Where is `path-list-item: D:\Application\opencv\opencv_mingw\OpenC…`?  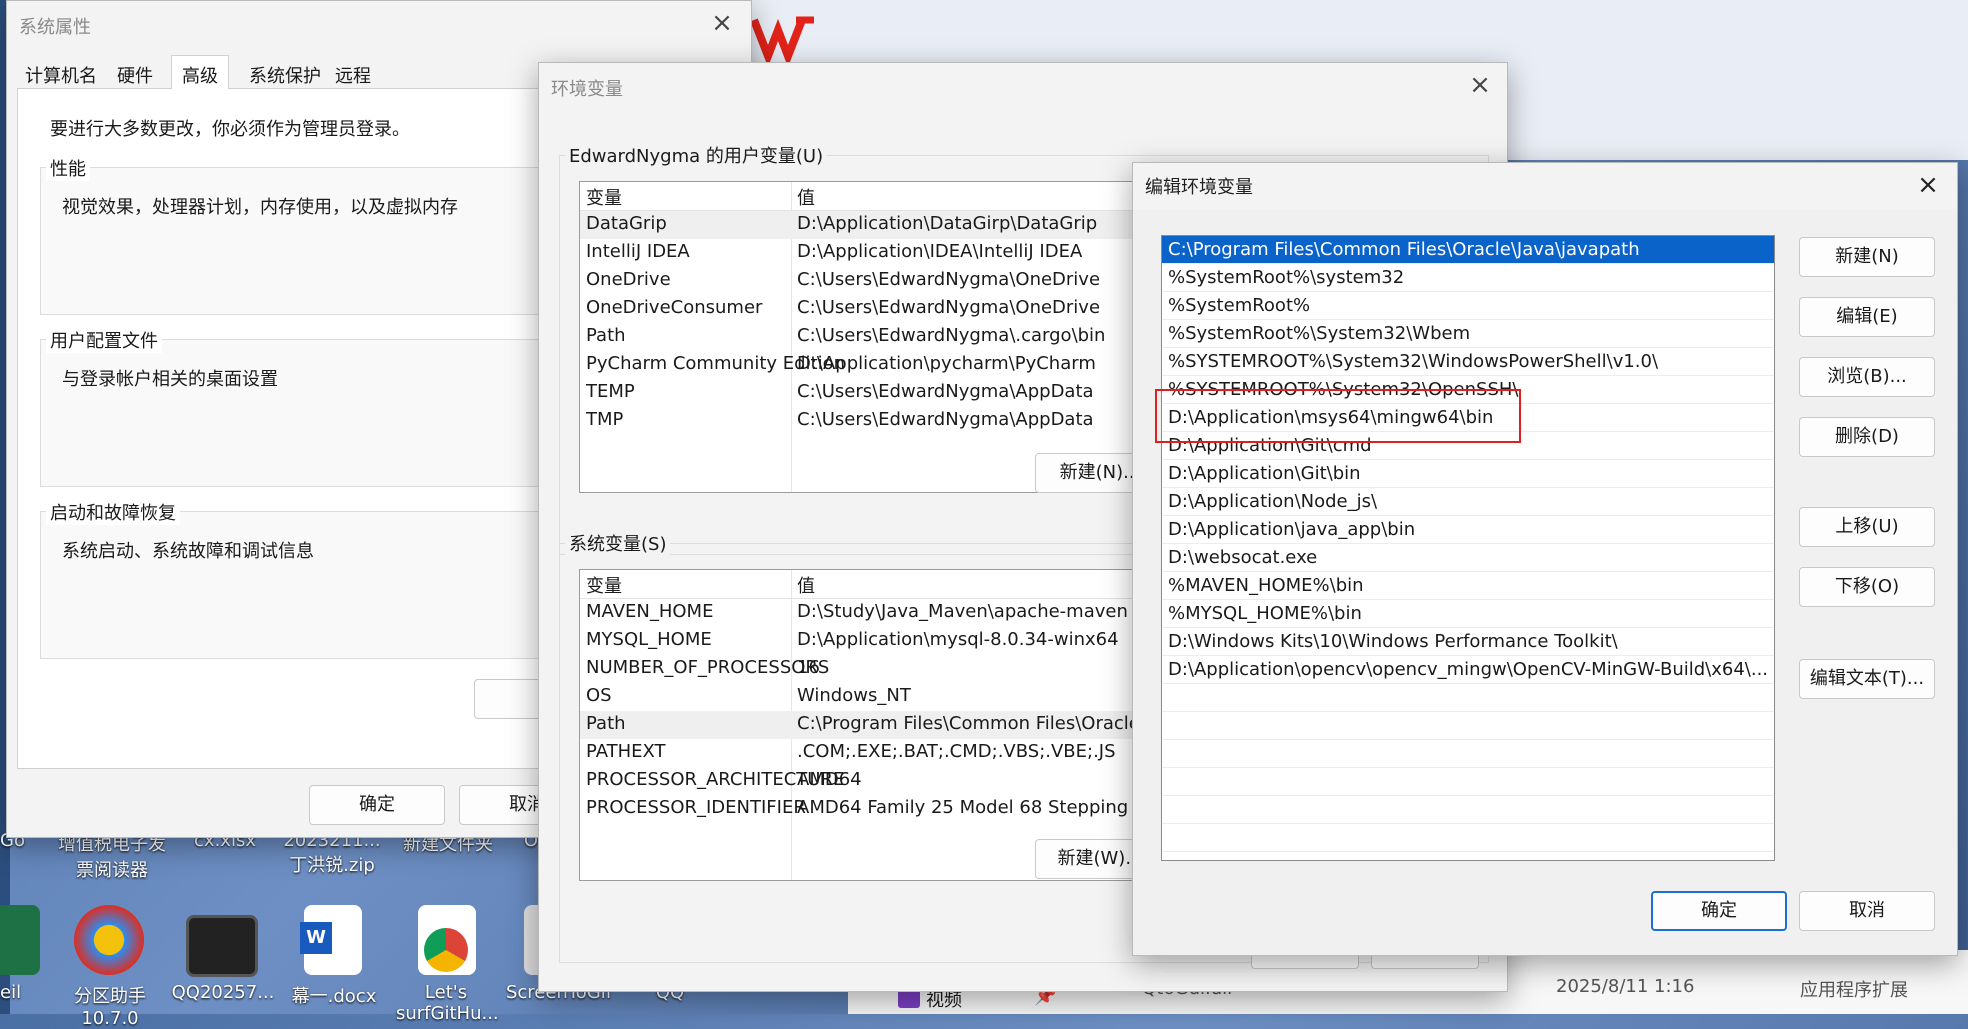
path-list-item: D:\Application\opencv\opencv_mingw\OpenC… is located at coordinates (1468, 670).